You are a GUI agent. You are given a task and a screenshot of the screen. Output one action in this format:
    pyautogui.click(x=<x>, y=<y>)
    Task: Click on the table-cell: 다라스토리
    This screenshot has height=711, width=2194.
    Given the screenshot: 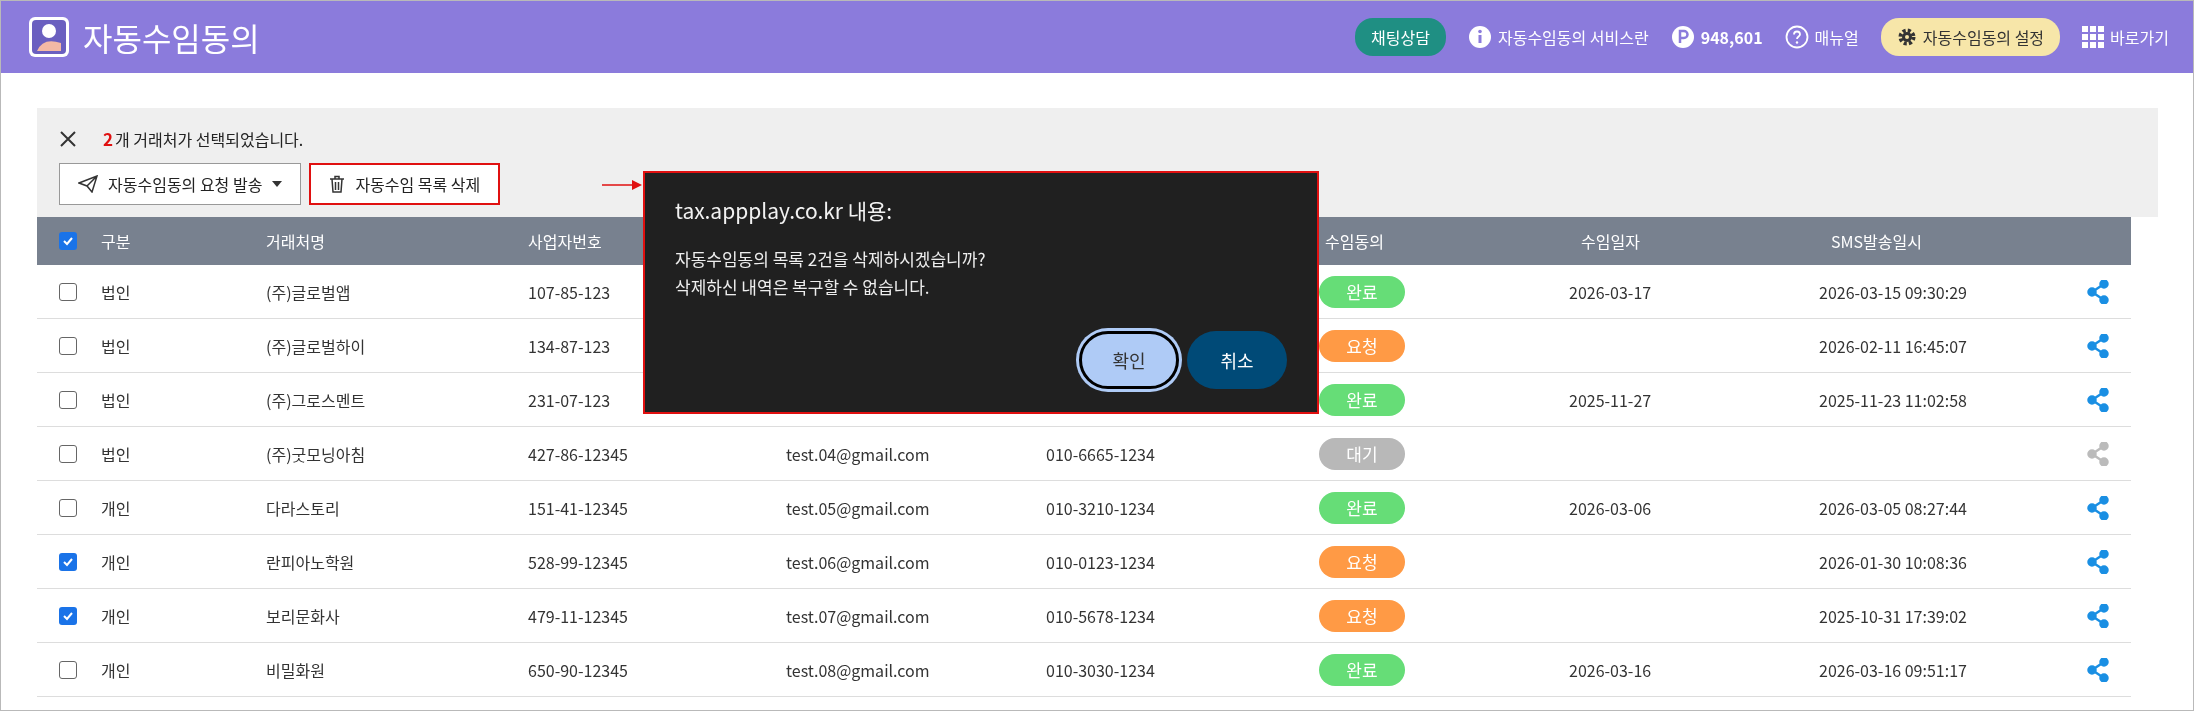 What is the action you would take?
    pyautogui.click(x=303, y=507)
    